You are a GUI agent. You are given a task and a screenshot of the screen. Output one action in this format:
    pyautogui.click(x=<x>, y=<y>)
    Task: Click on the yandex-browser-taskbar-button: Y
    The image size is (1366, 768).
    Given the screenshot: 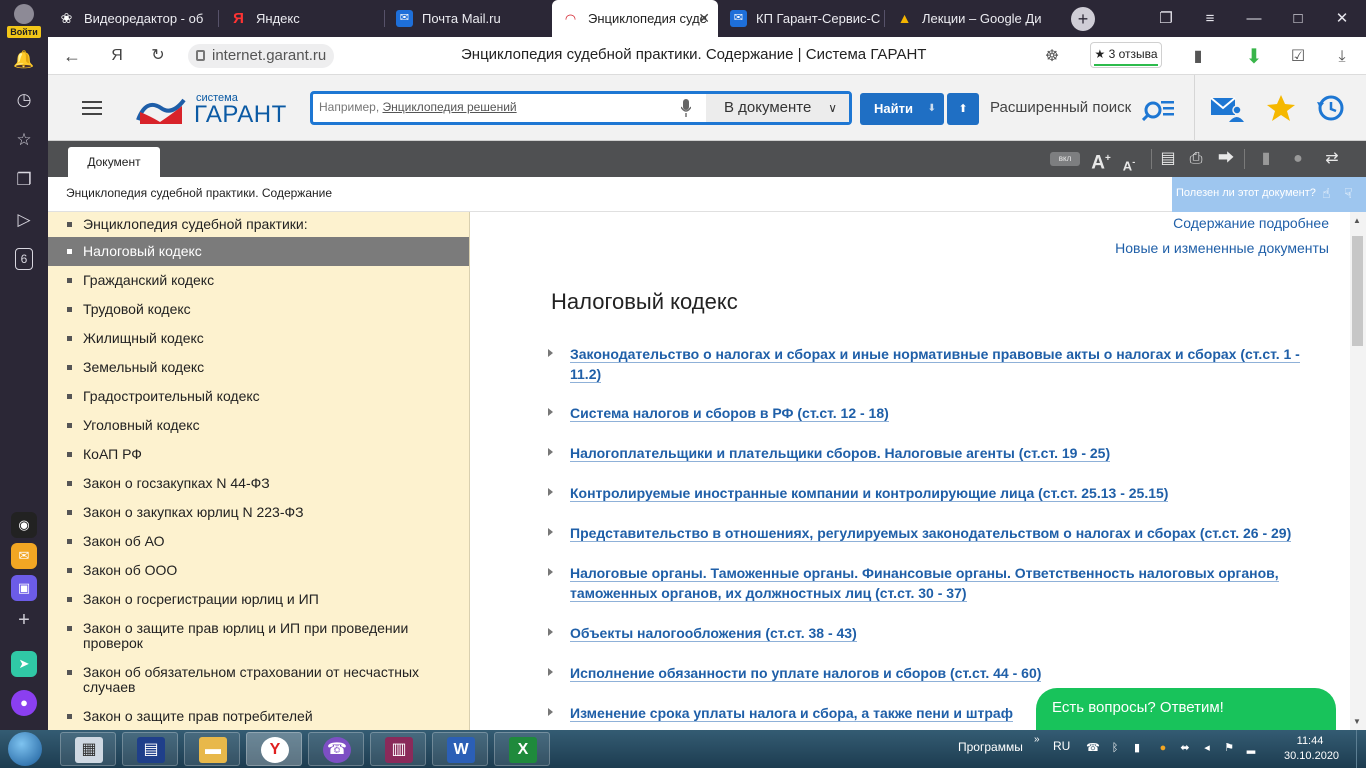 What is the action you would take?
    pyautogui.click(x=274, y=749)
    